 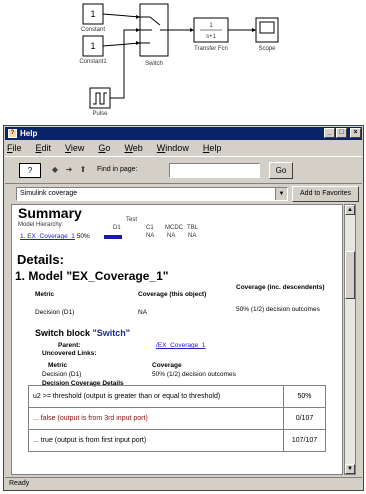 What do you see at coordinates (47, 236) in the screenshot?
I see `model-link: 1. EX_Coverage_1` at bounding box center [47, 236].